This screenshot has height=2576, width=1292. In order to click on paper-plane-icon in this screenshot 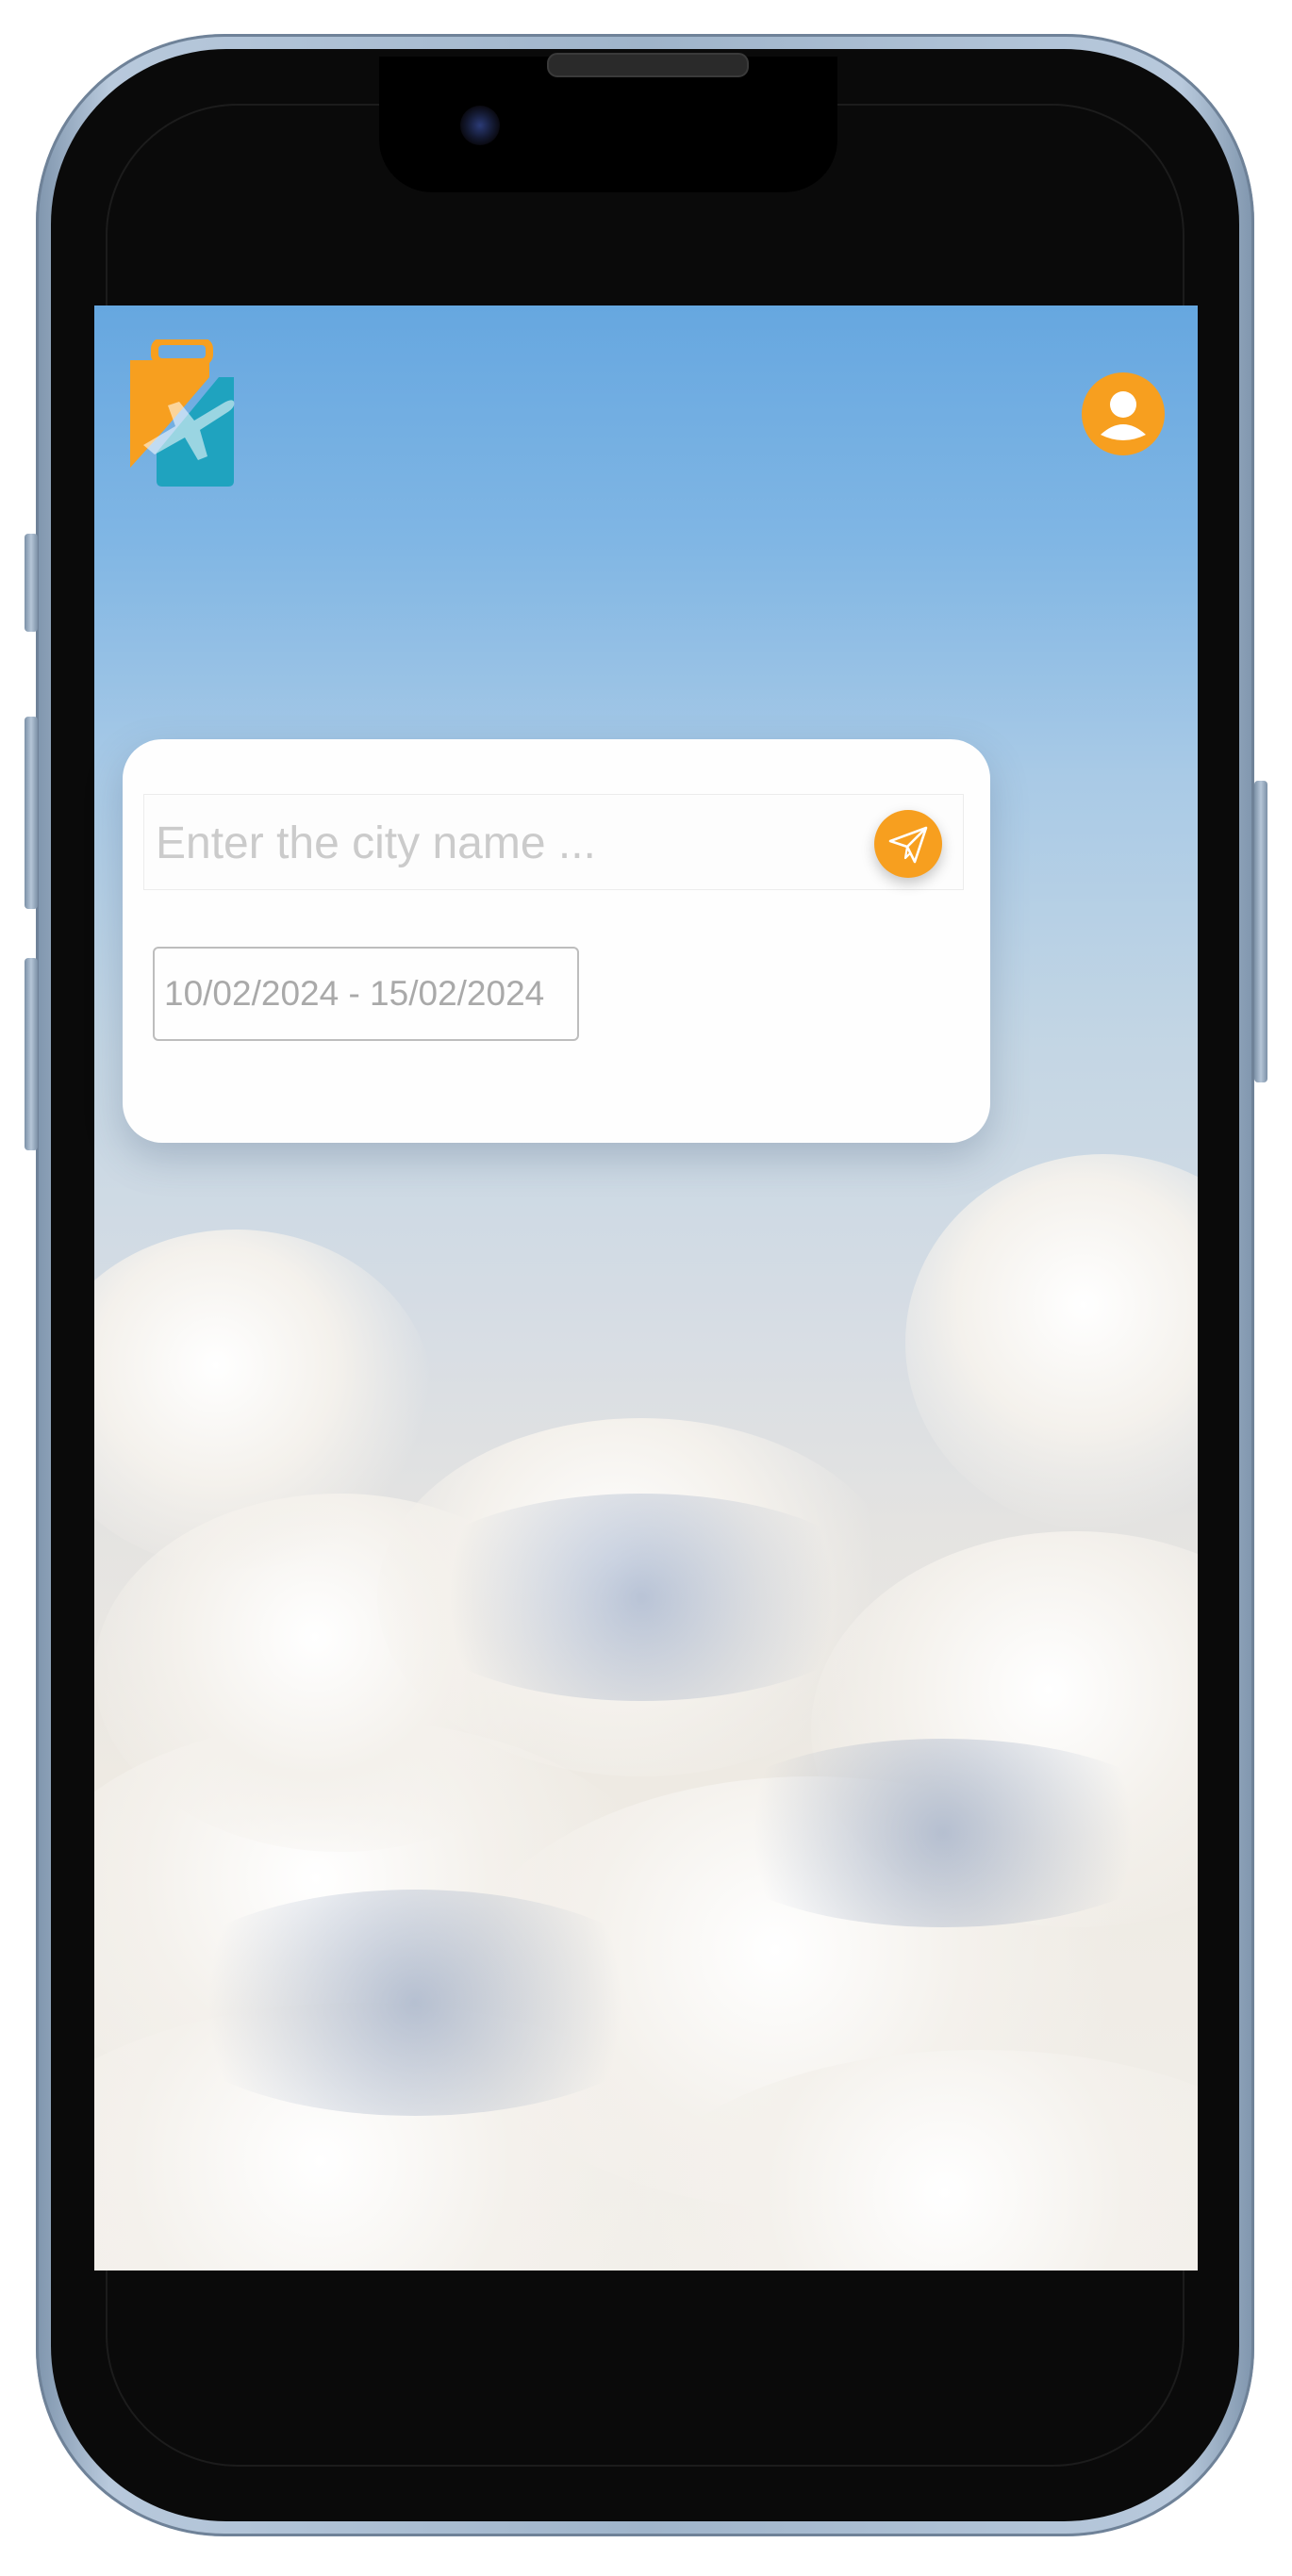, I will do `click(908, 845)`.